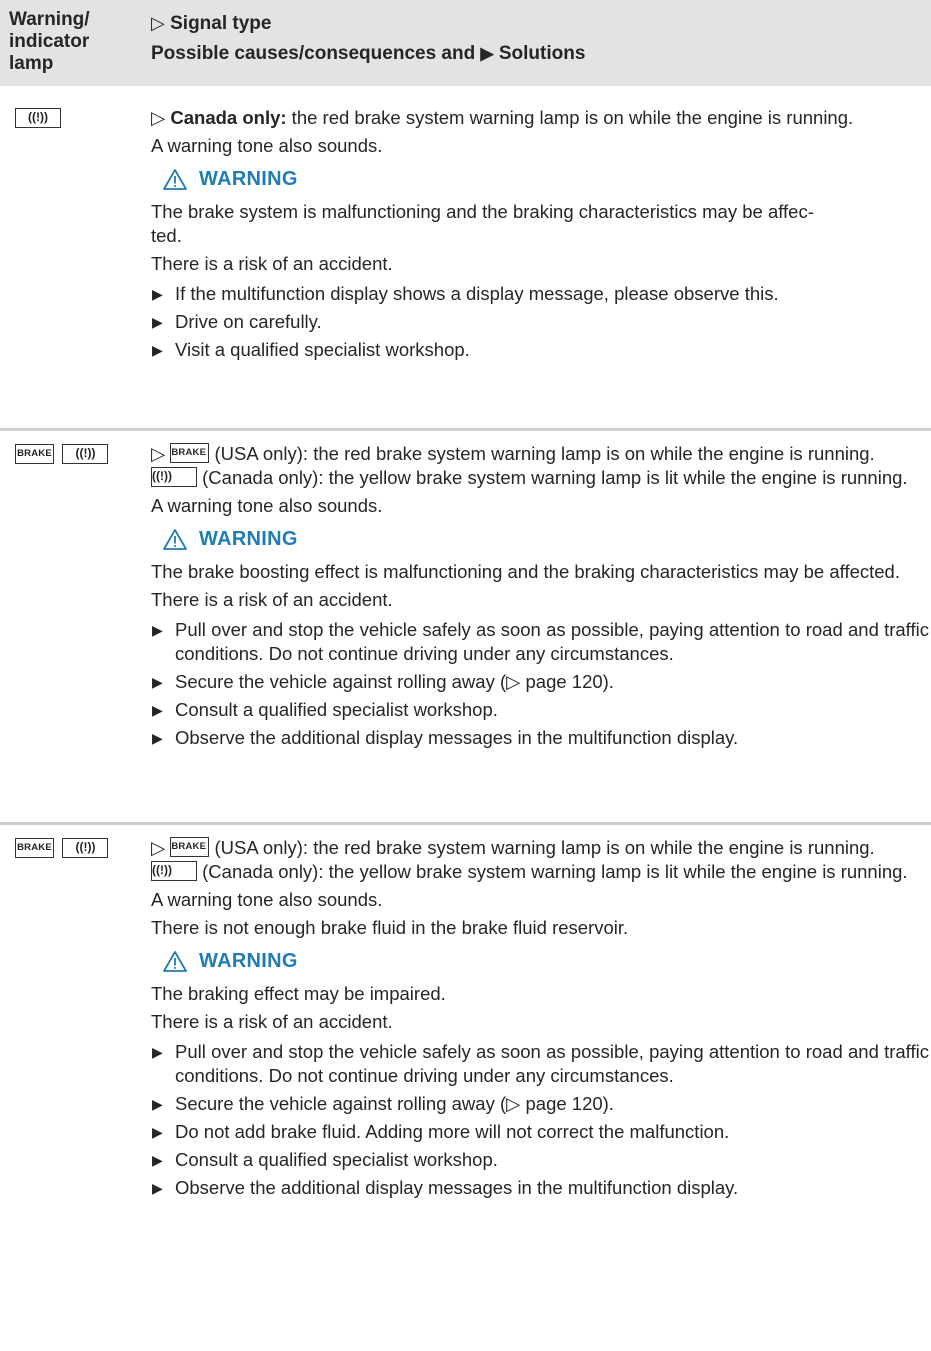  Describe the element at coordinates (237, 321) in the screenshot. I see `list-item: ▶ Drive on carefully.` at that location.